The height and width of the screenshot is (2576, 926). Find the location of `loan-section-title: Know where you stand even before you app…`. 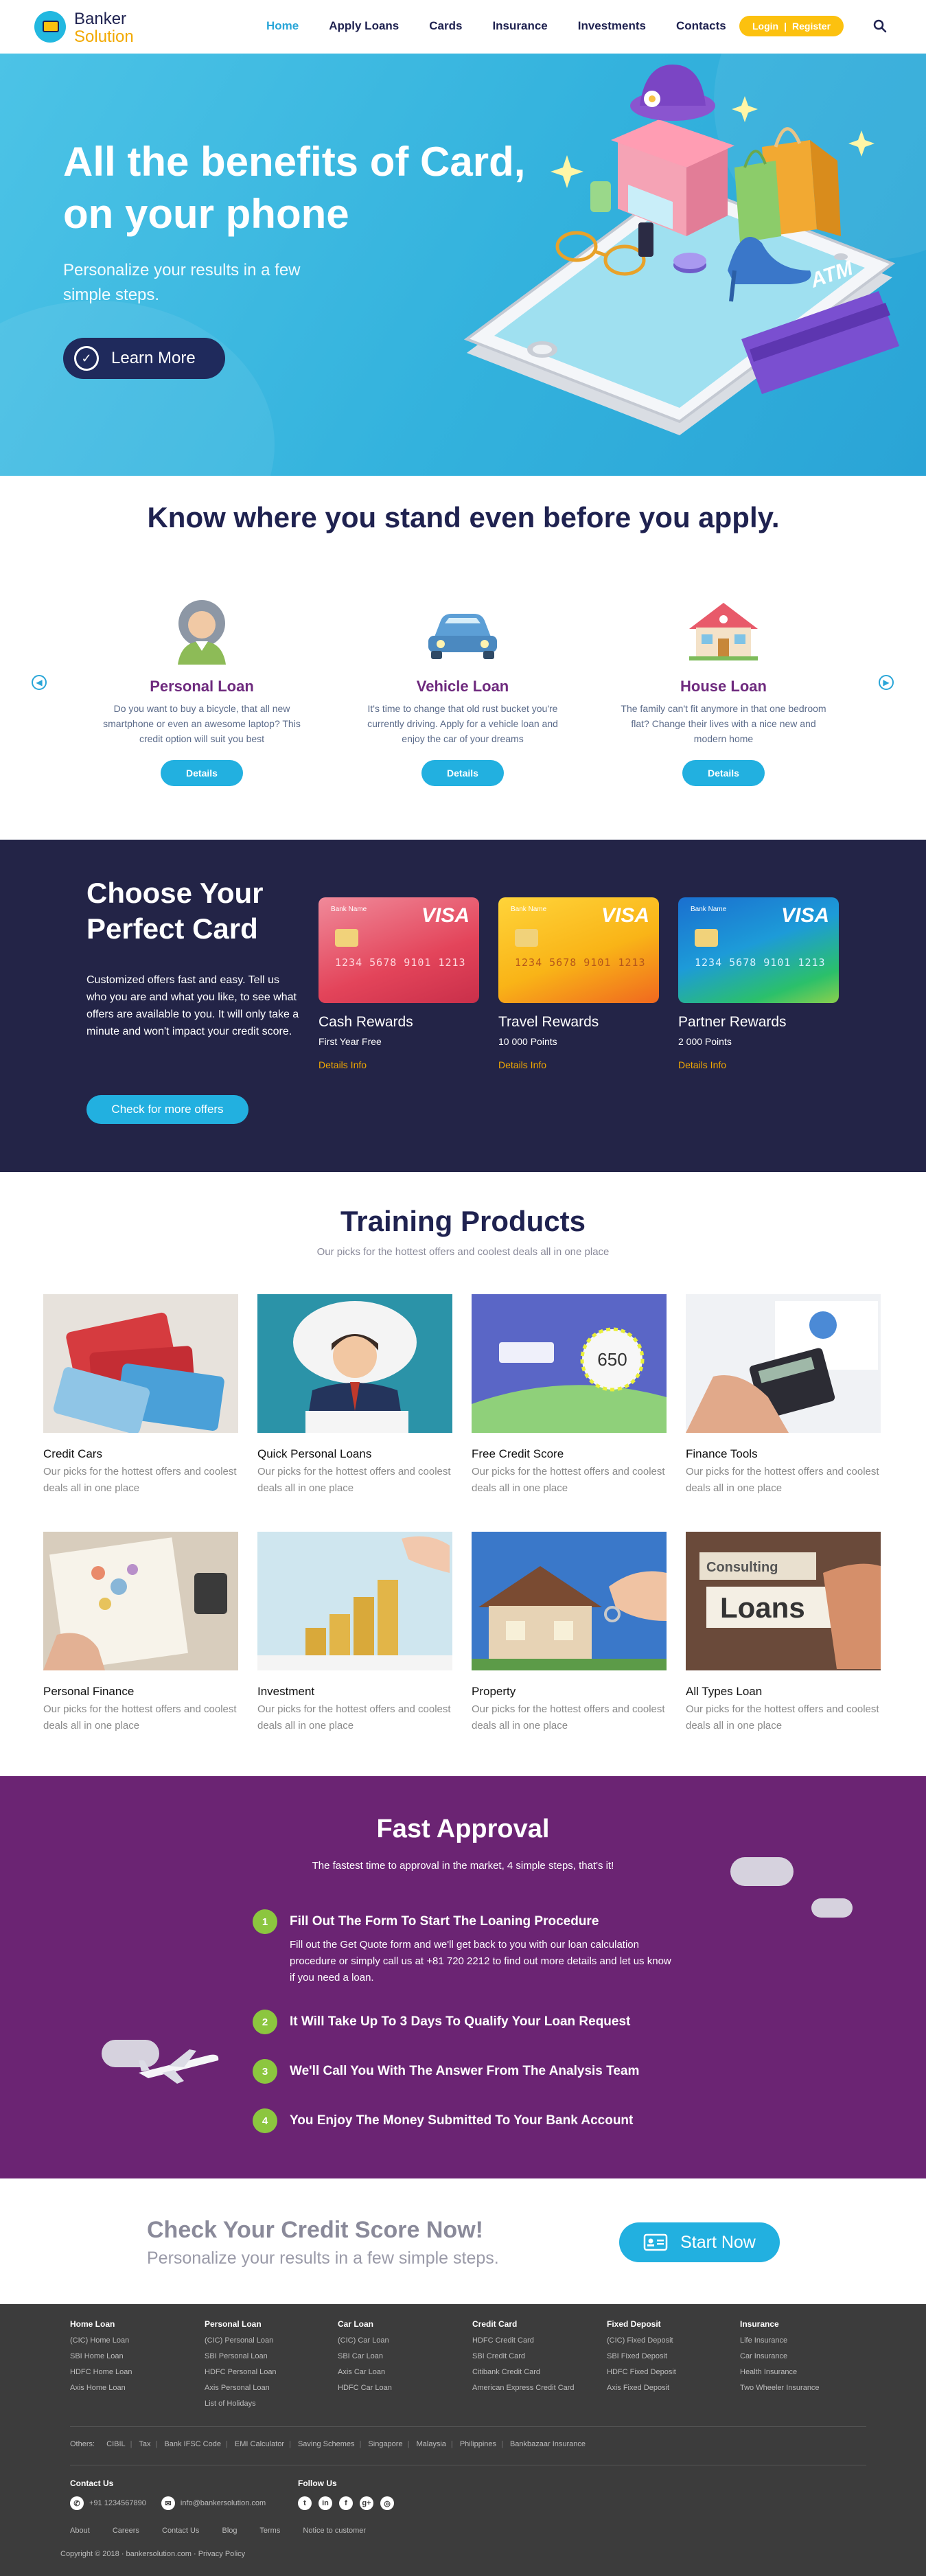

loan-section-title: Know where you stand even before you app… is located at coordinates (463, 517).